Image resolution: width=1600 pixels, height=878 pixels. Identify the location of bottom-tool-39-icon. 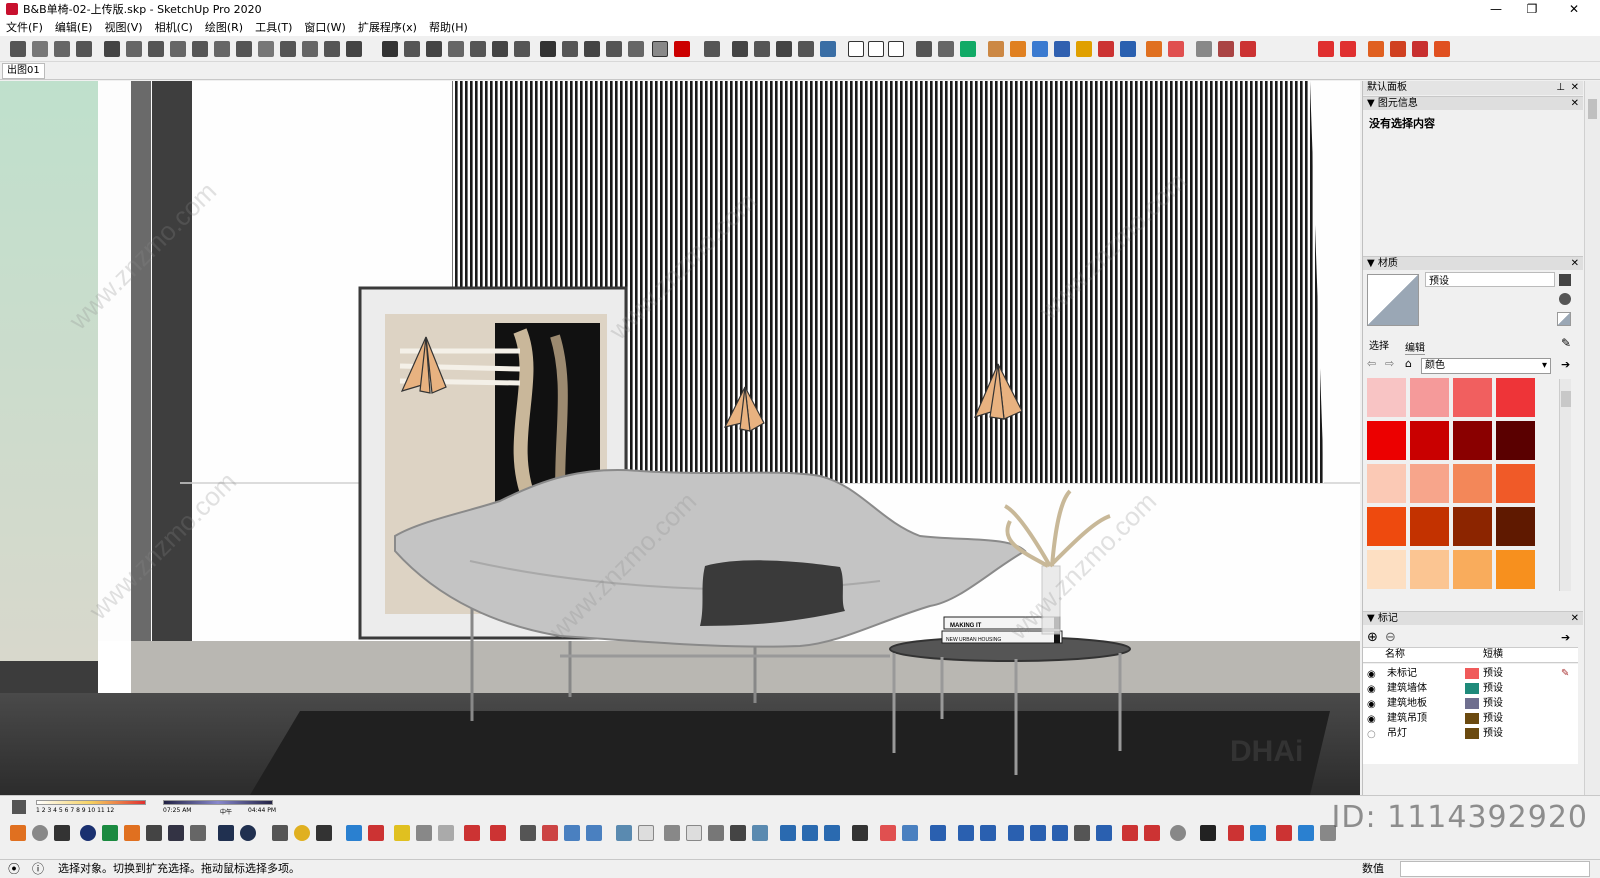
(1038, 833).